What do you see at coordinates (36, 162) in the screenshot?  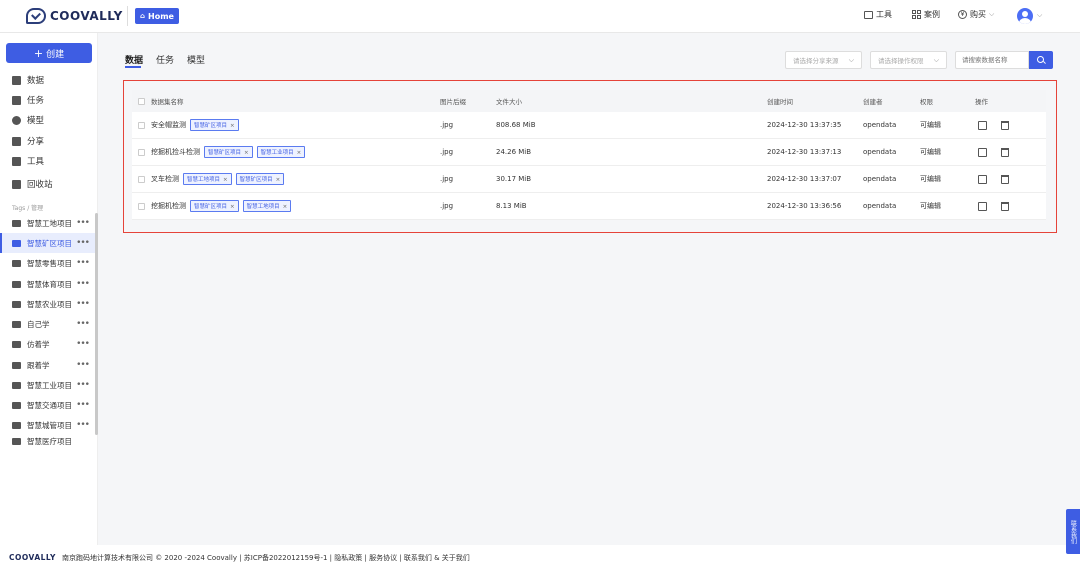 I see `sidebar-item-label: 工具` at bounding box center [36, 162].